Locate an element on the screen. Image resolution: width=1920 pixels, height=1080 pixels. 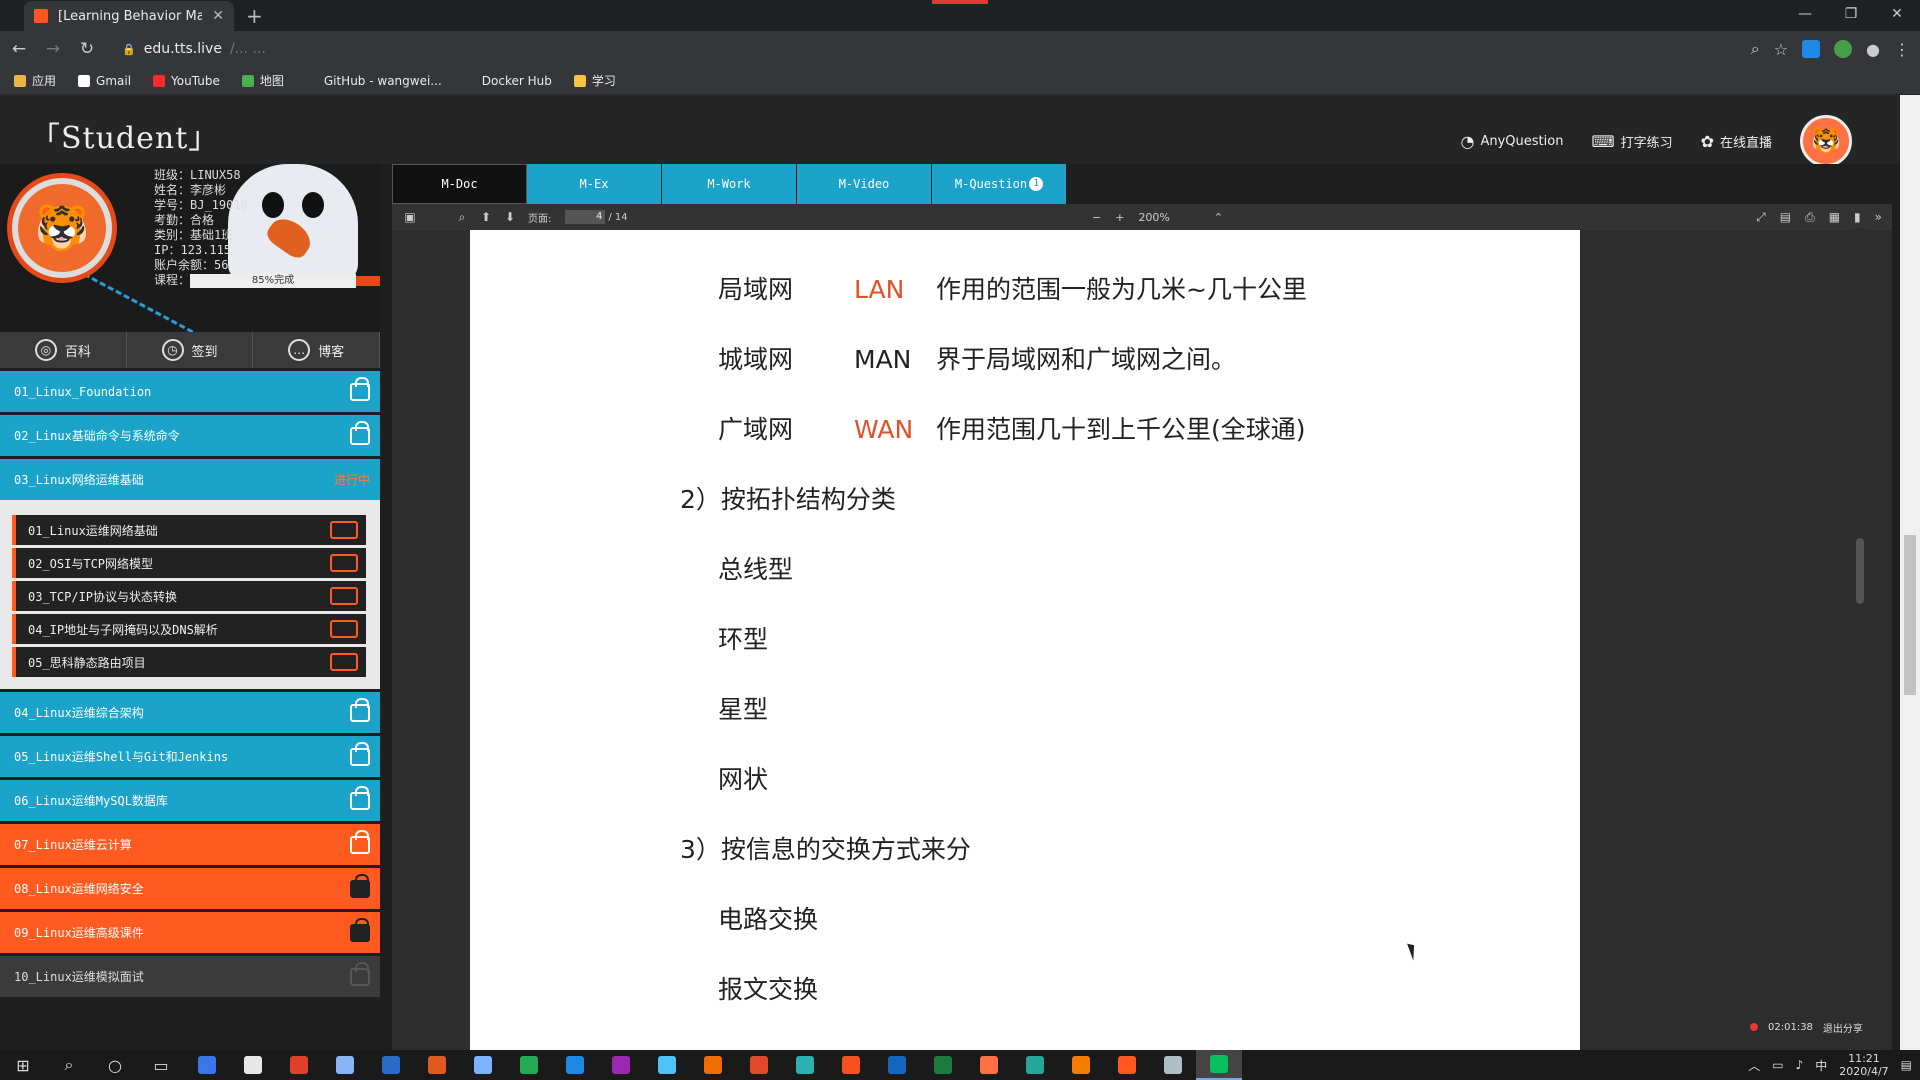
zoom-level: 200% is located at coordinates (1153, 217).